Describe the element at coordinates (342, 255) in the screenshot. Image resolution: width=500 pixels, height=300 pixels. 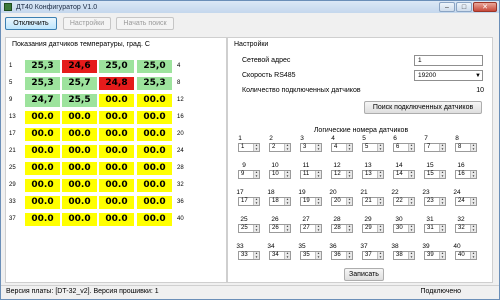
I see `logical-number-spinner: 36 ▲ ▼` at that location.